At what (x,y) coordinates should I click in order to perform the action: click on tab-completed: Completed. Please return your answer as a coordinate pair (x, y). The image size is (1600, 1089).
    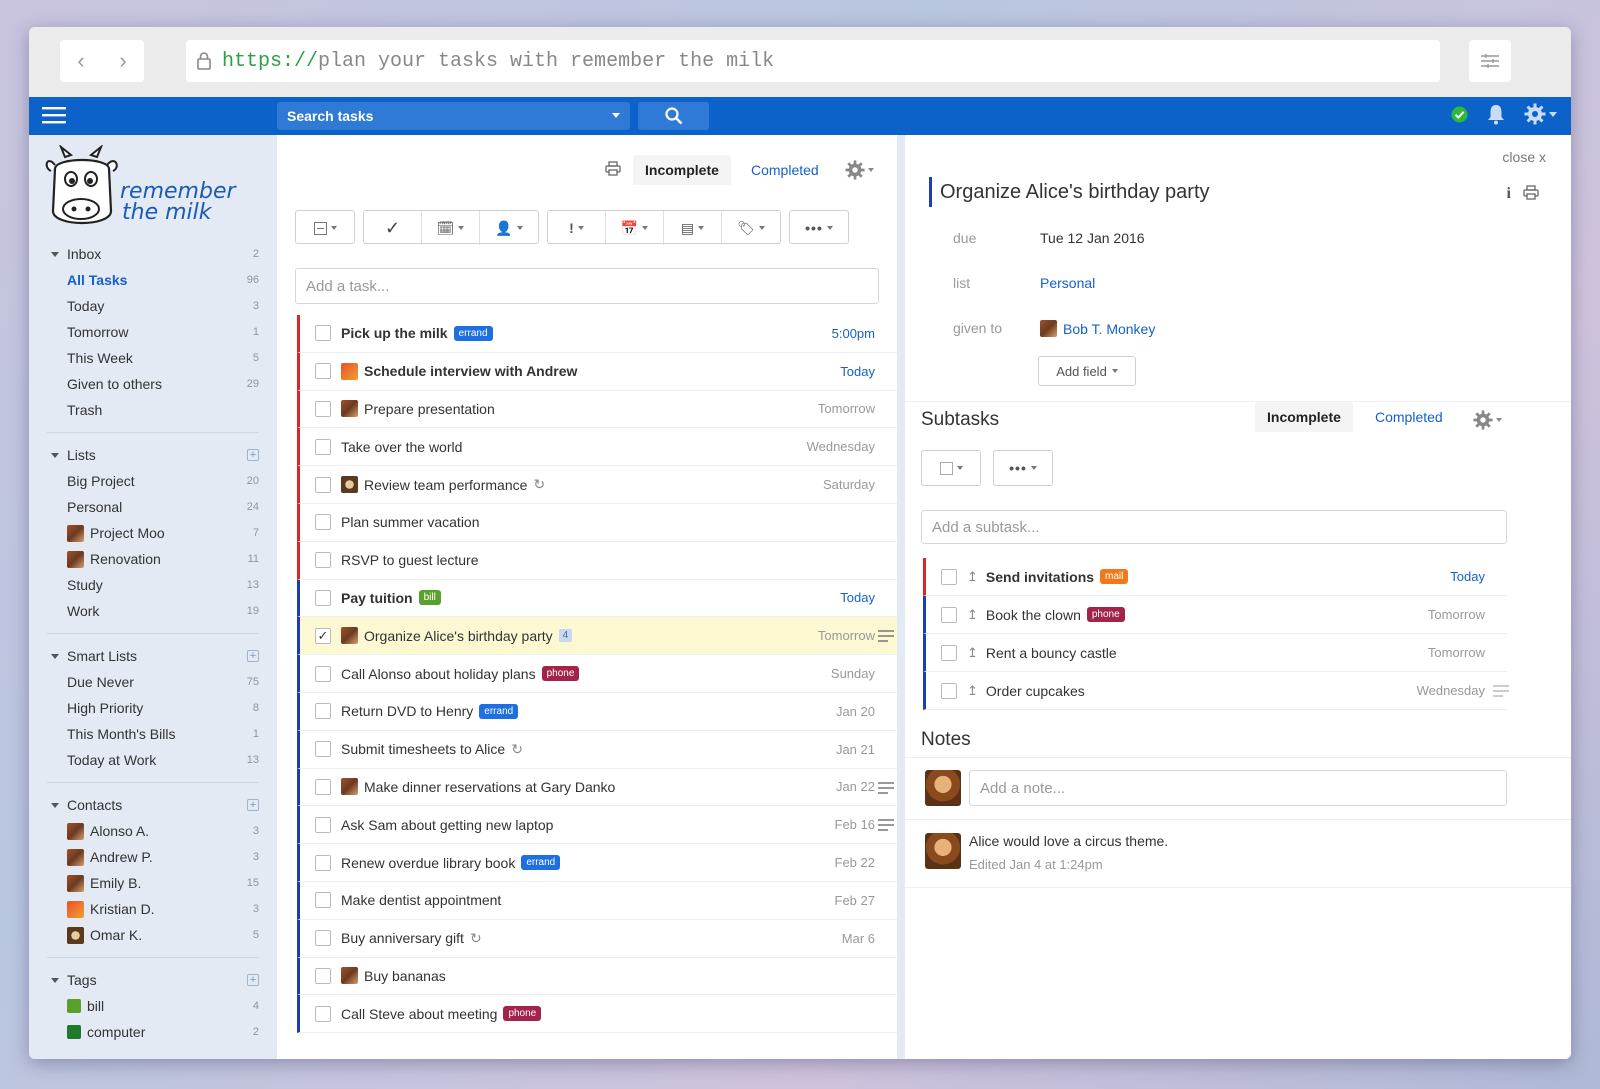
    Looking at the image, I should click on (785, 170).